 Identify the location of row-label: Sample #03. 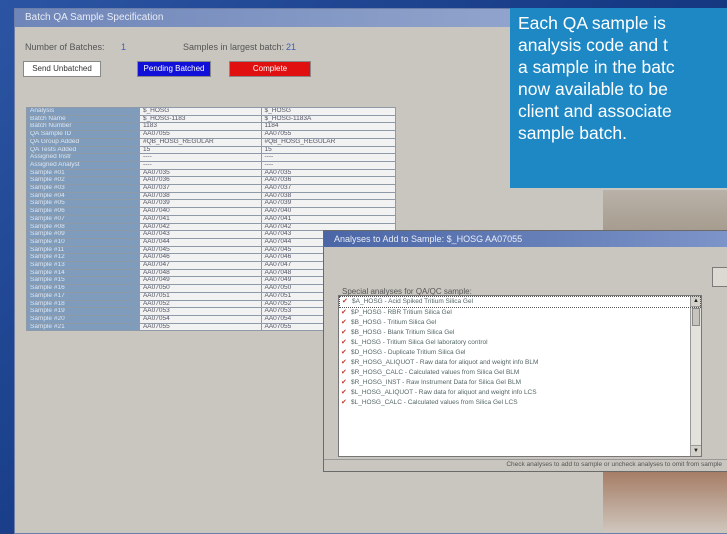
(83, 188).